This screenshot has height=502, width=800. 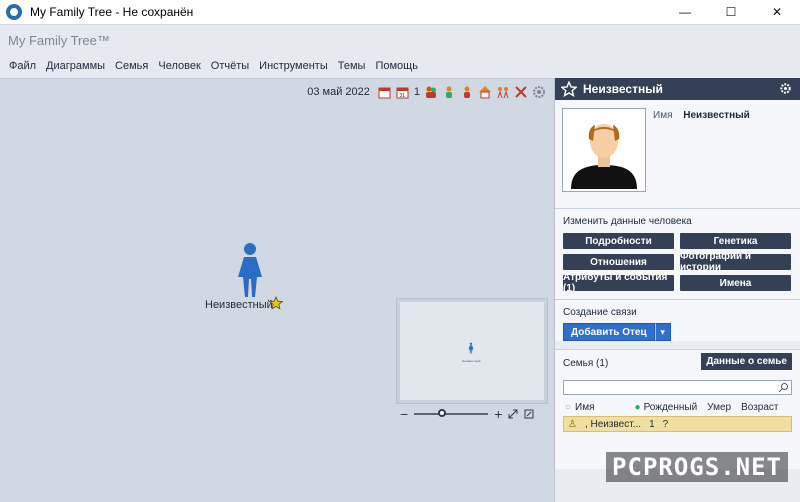 What do you see at coordinates (584, 407) in the screenshot?
I see `column-name: Имя` at bounding box center [584, 407].